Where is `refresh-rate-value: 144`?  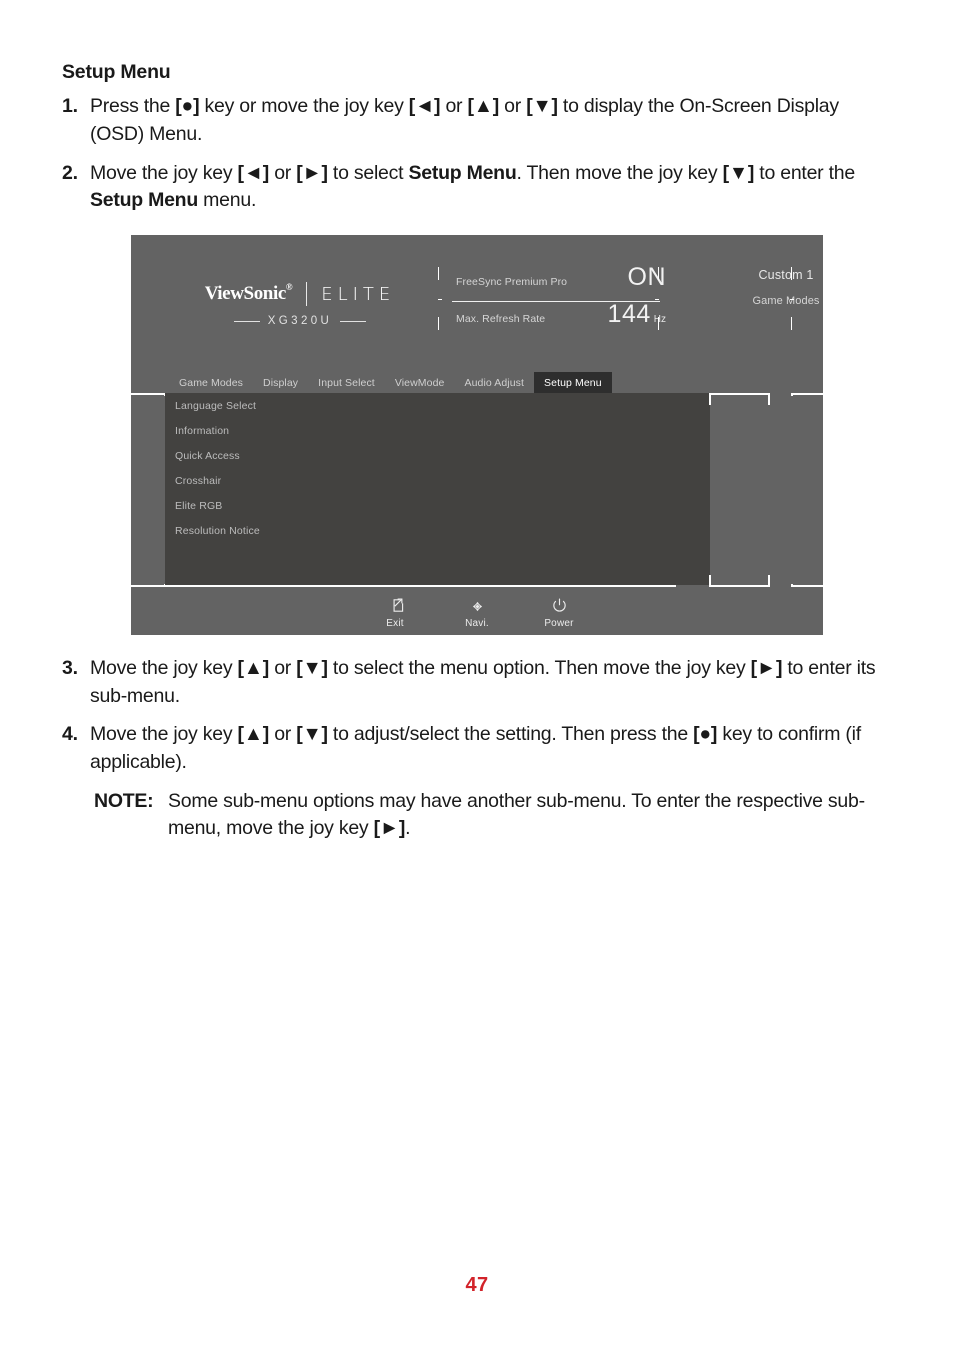
refresh-rate-value: 144 is located at coordinates (629, 314).